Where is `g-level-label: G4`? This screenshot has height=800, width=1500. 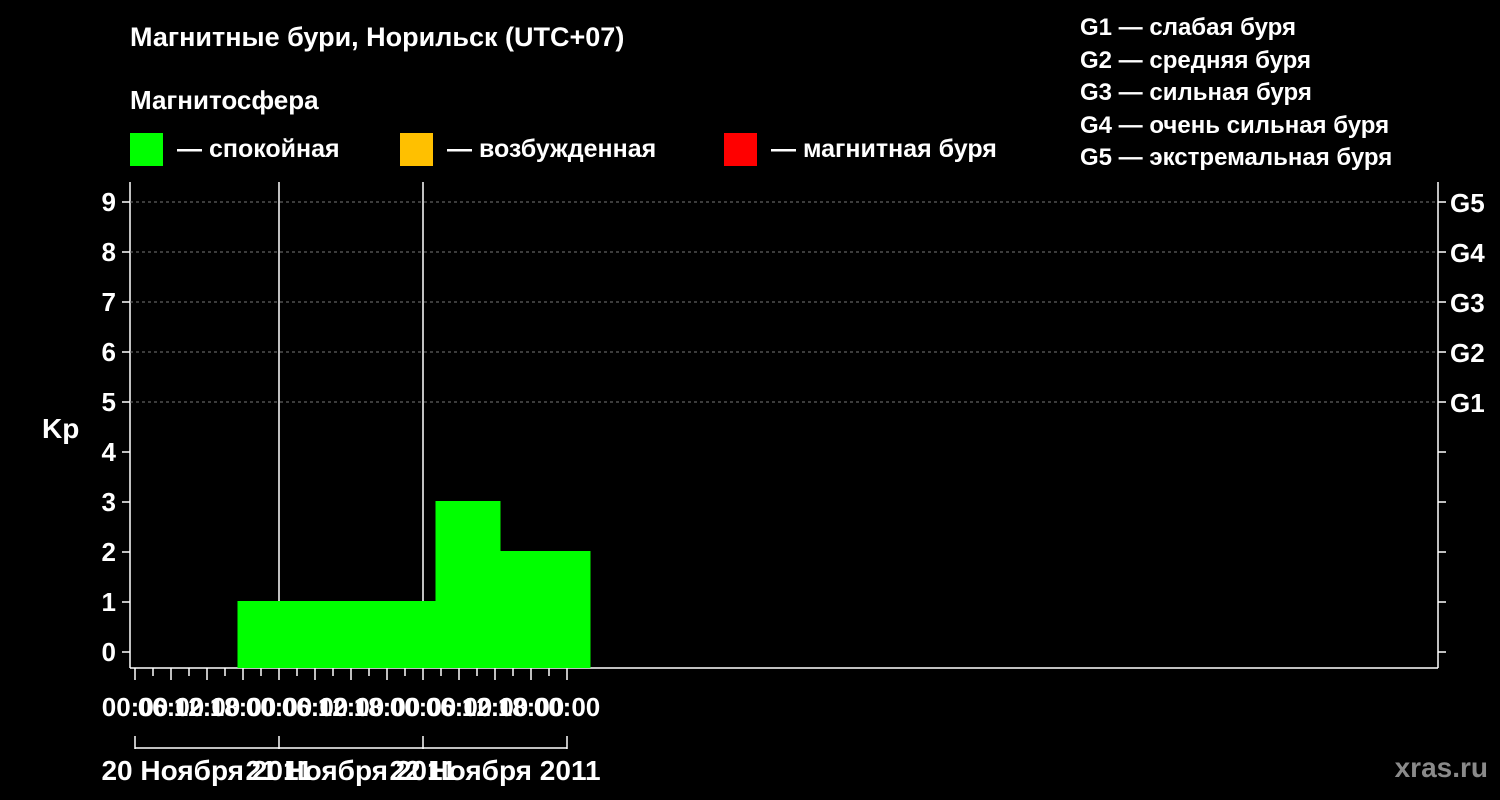
g-level-label: G4 is located at coordinates (1467, 253).